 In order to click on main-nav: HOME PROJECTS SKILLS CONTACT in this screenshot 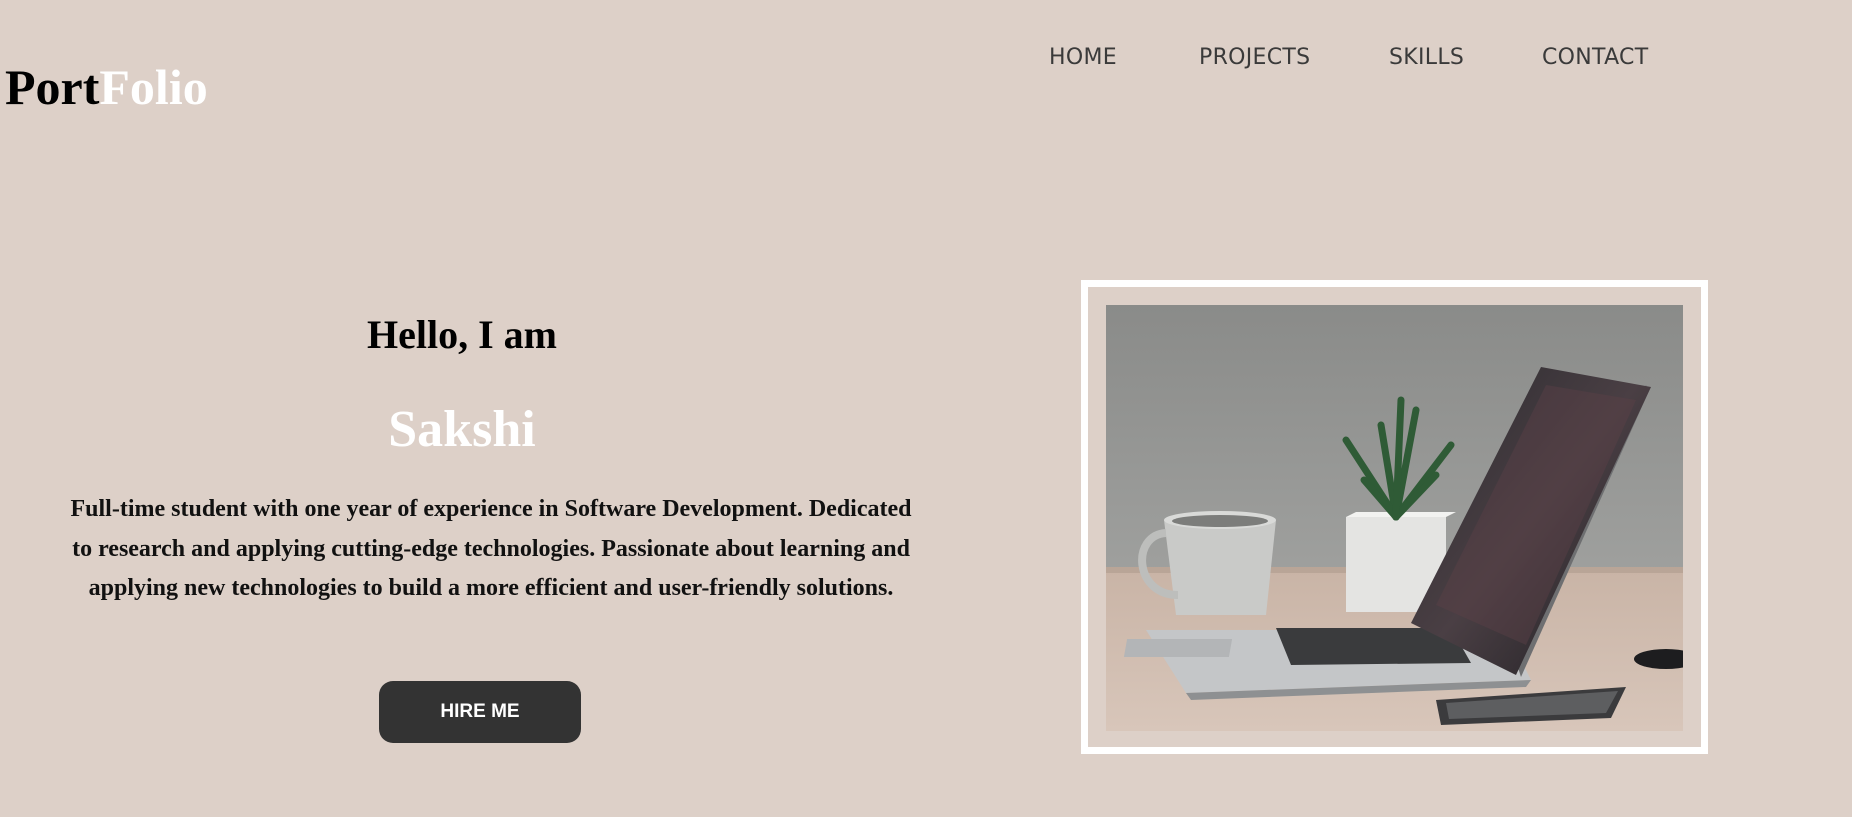, I will do `click(1348, 58)`.